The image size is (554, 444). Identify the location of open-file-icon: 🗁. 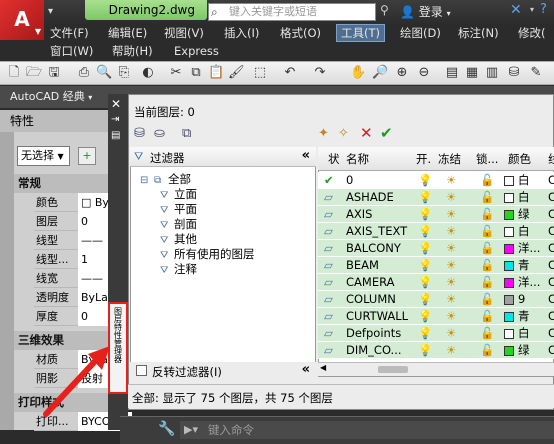
(34, 73).